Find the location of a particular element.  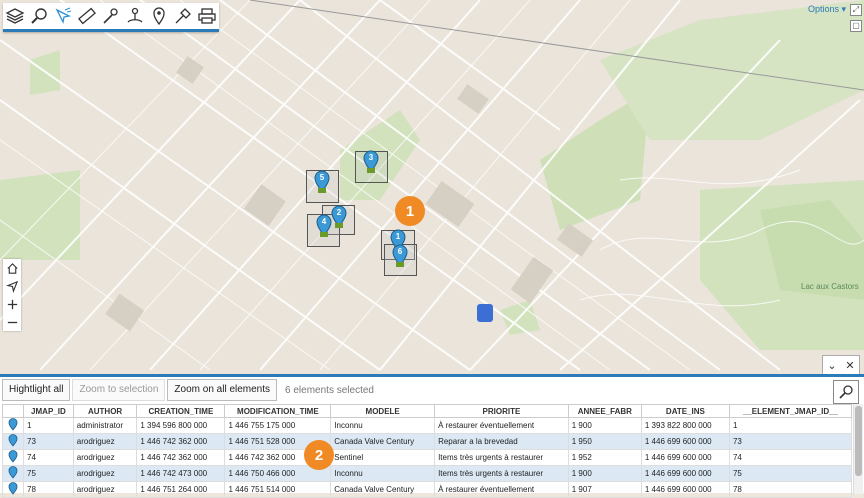

column-header: __ELEMENT_JMAP_ID__ is located at coordinates (790, 411).